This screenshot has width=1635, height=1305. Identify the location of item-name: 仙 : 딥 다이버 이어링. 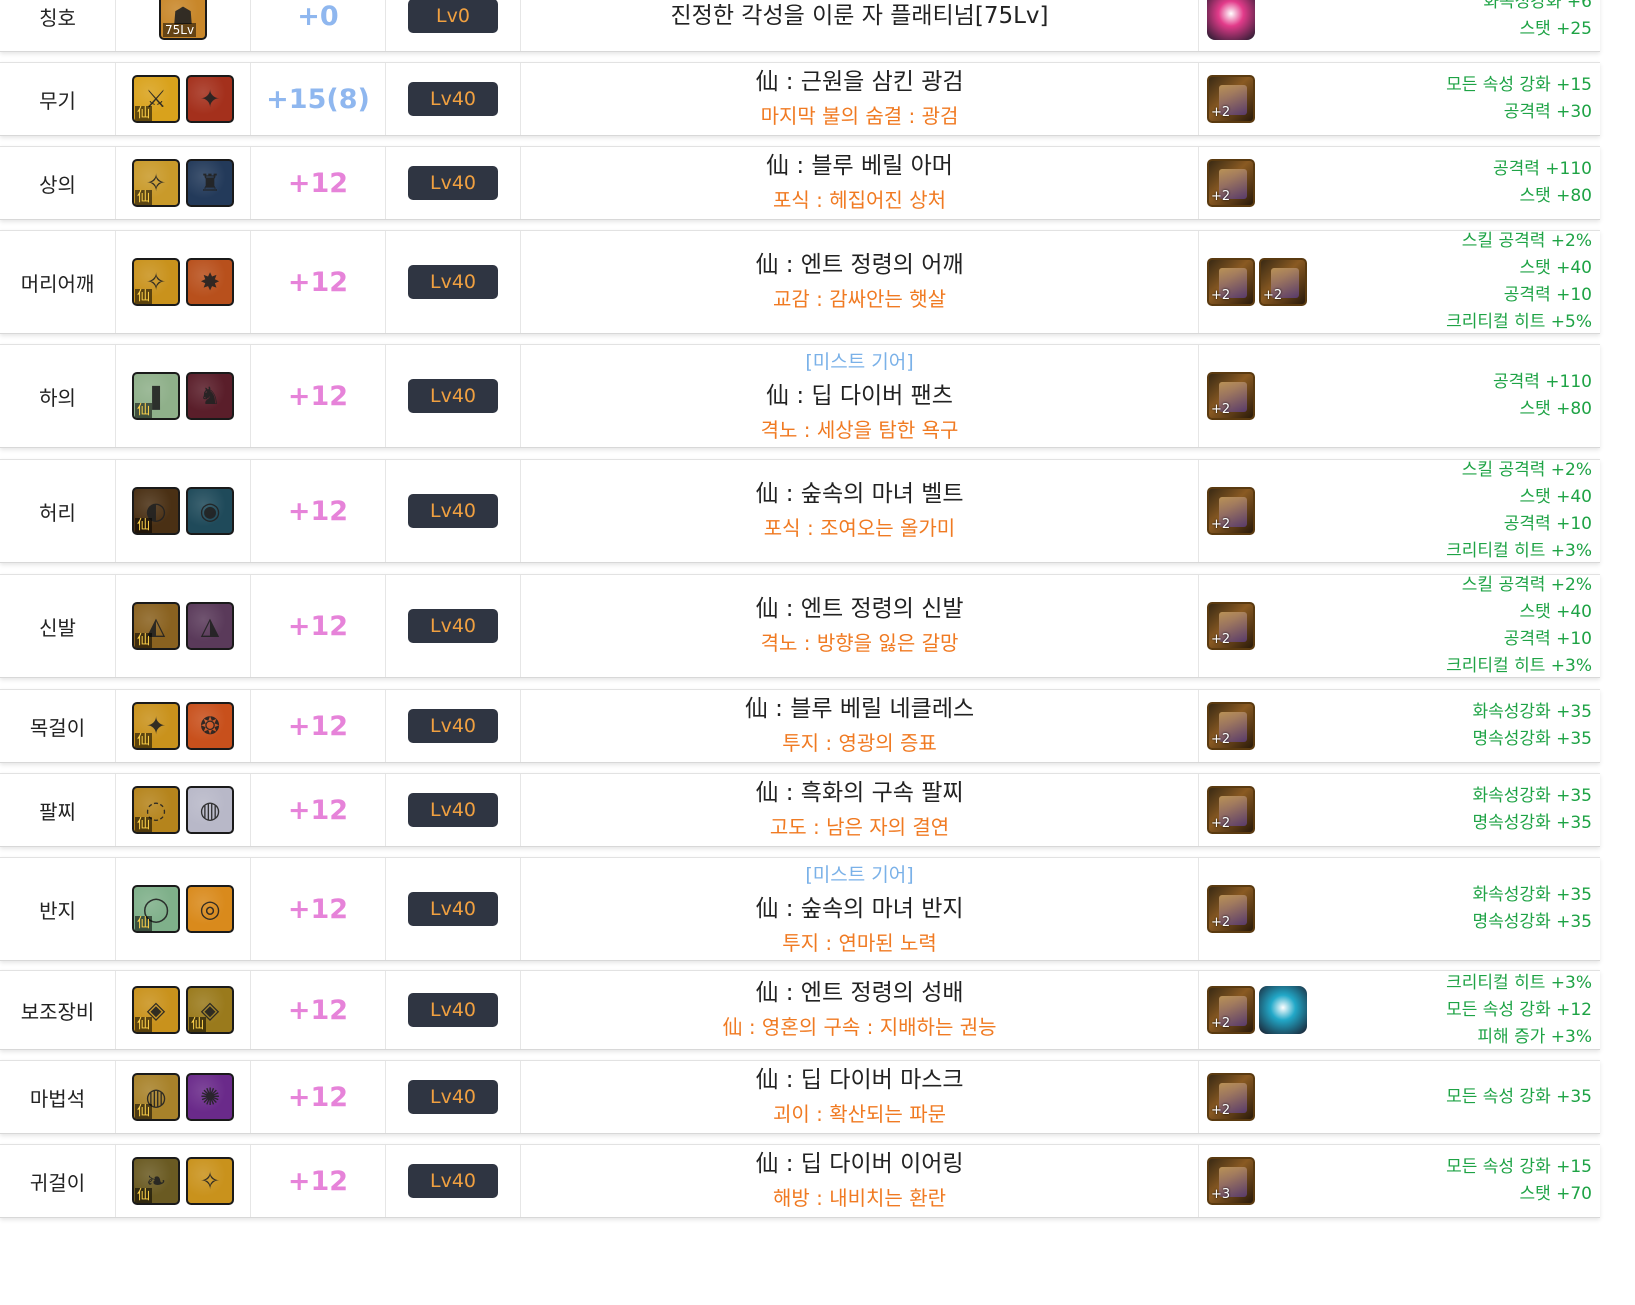
(859, 1164).